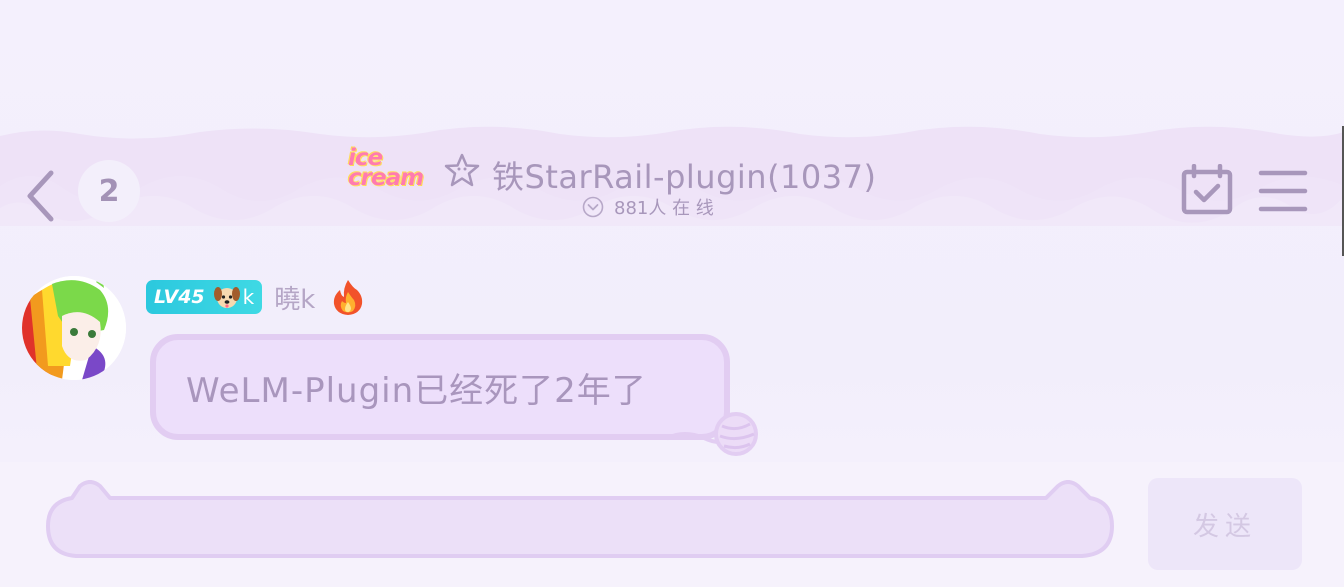 The image size is (1344, 587). I want to click on sender-name: 曉k, so click(294, 297).